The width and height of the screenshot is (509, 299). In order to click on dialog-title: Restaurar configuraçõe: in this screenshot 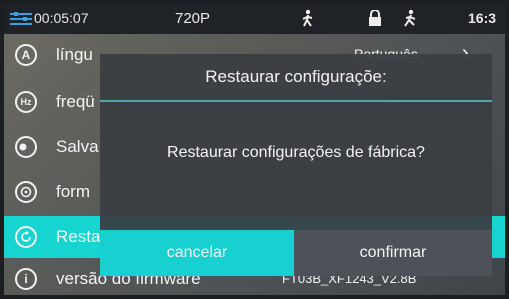, I will do `click(296, 78)`.